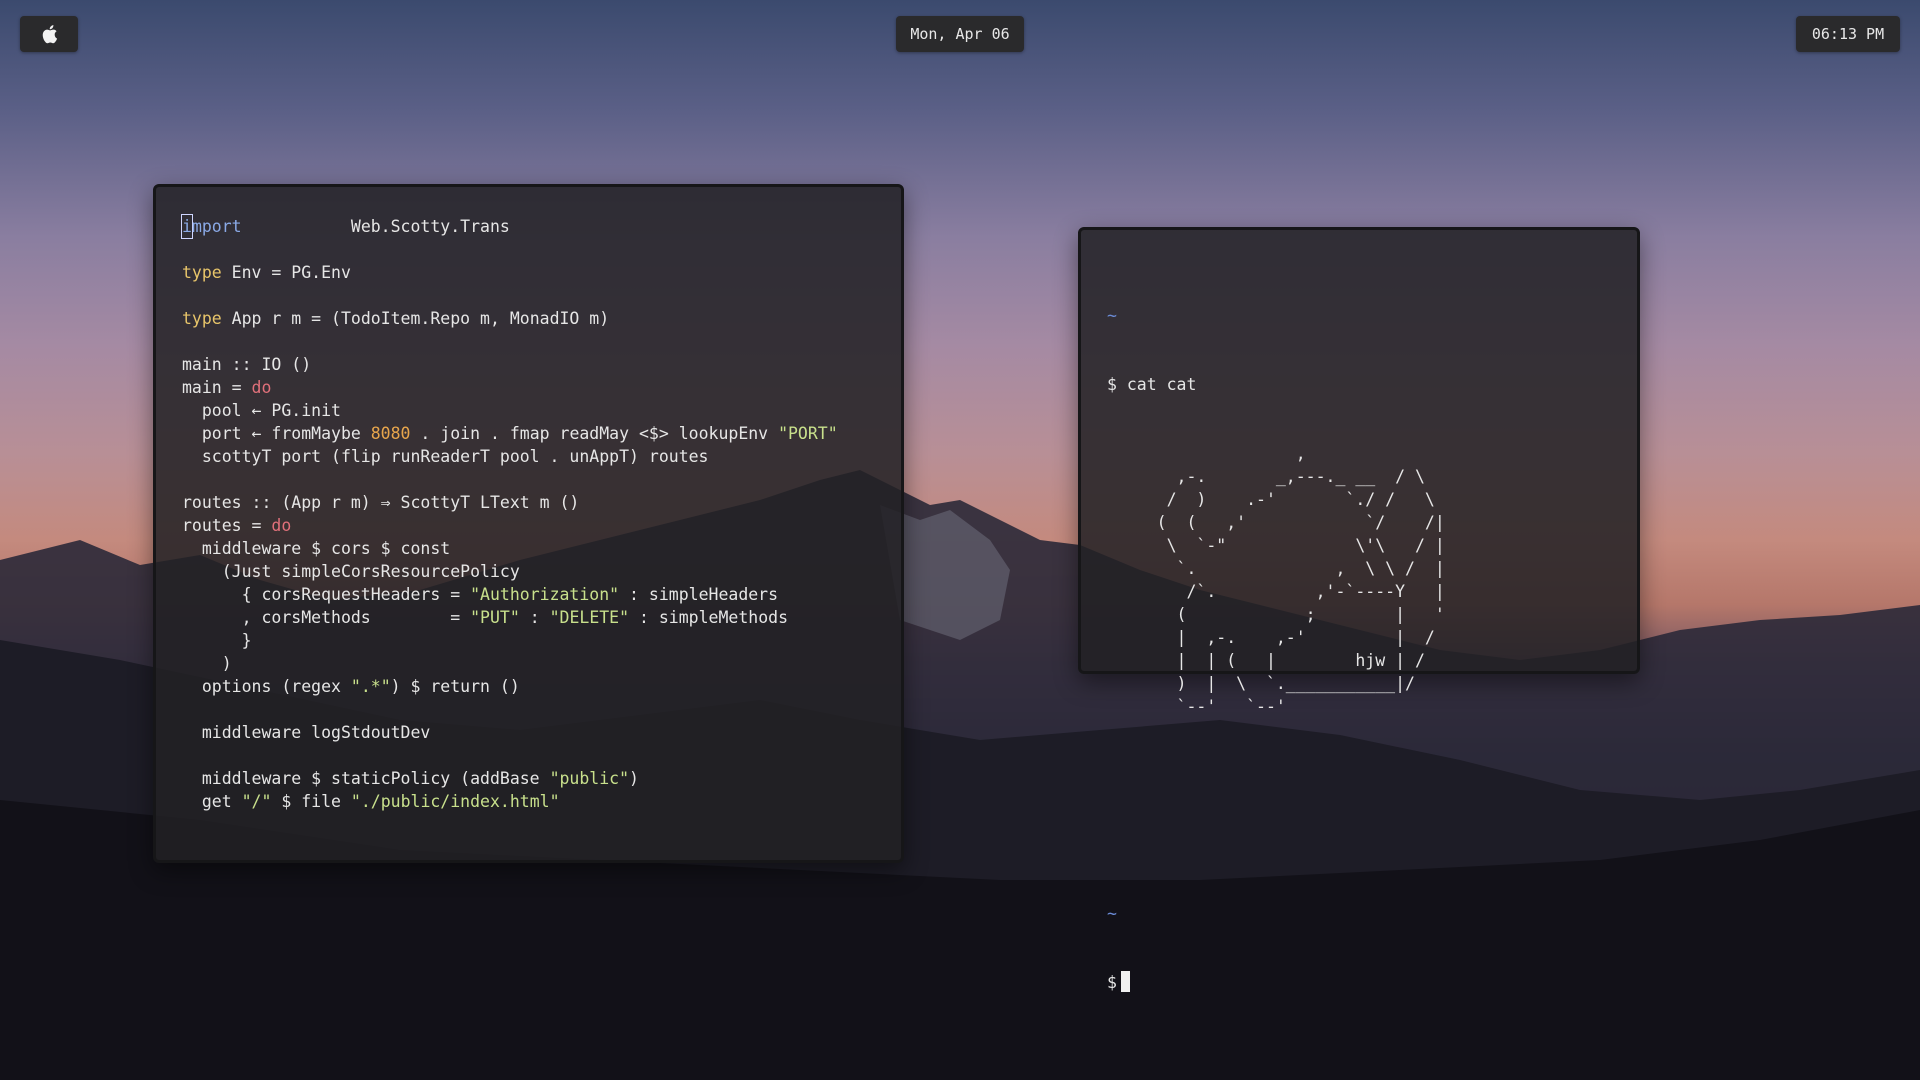 This screenshot has height=1080, width=1920. I want to click on code-token: , corsMethods =, so click(326, 617).